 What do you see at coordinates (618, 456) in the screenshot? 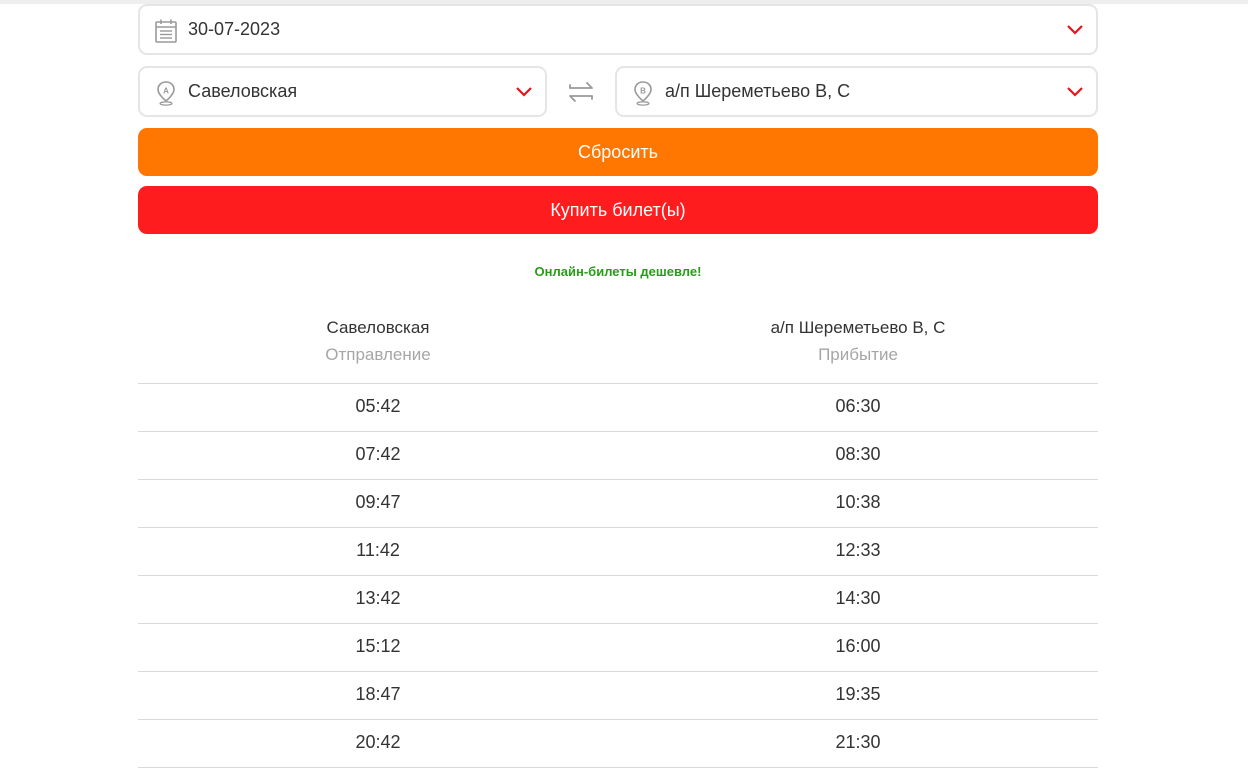
I see `schedule-row: 07:42 08:30` at bounding box center [618, 456].